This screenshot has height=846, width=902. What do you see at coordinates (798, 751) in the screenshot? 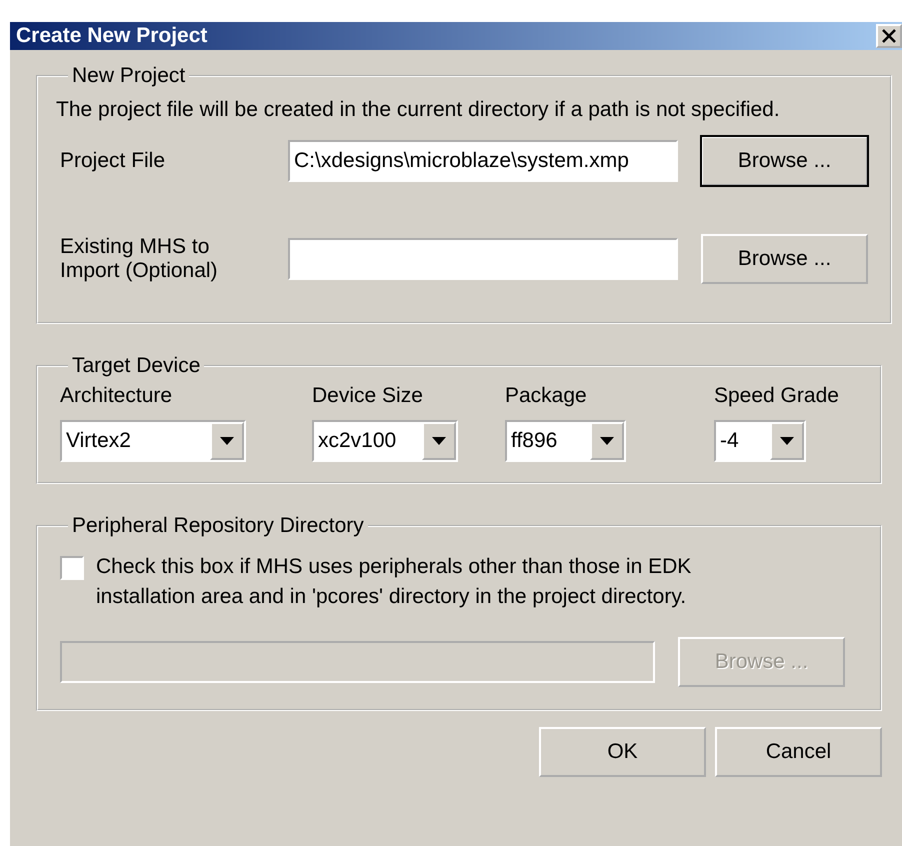
I see `dialog-button: Cancel` at bounding box center [798, 751].